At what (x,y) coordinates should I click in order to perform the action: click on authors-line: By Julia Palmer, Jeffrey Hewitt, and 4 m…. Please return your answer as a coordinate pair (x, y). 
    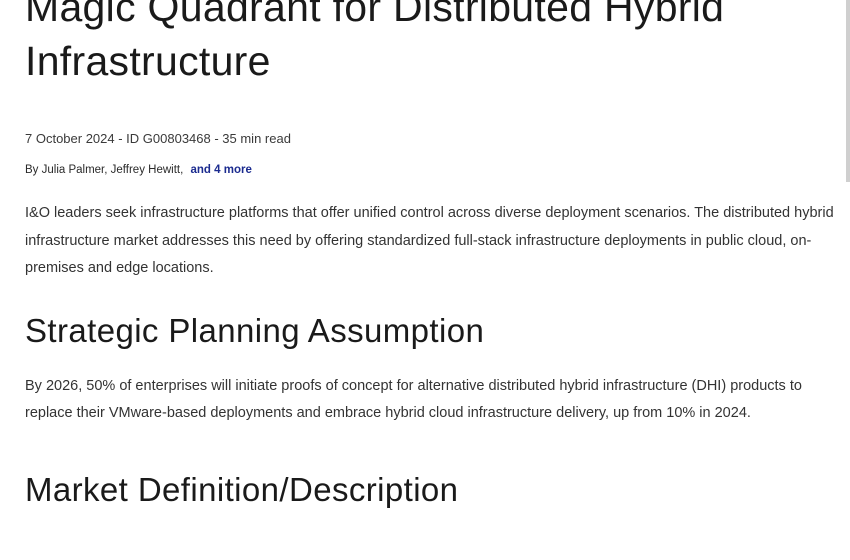
    Looking at the image, I should click on (430, 170).